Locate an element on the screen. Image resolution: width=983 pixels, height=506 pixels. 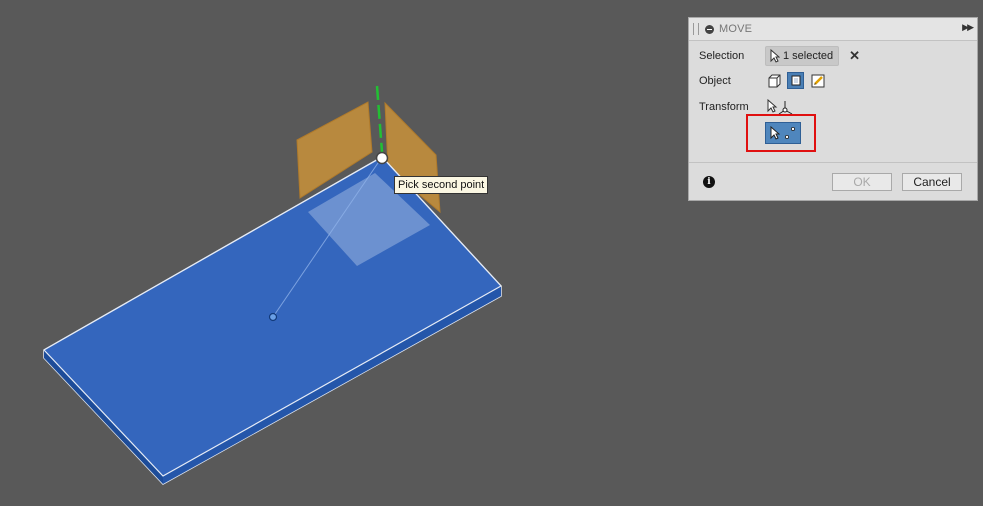
info-icon: i is located at coordinates (709, 182).